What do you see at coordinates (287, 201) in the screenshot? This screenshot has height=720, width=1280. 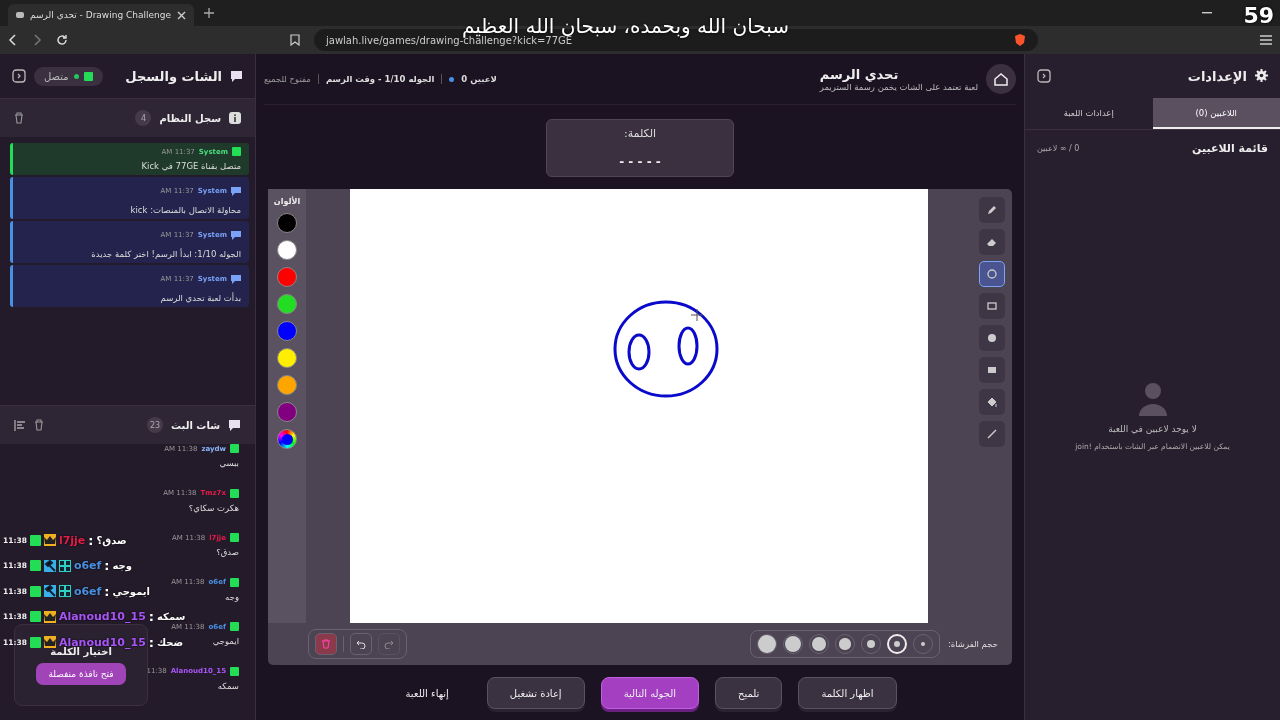 I see `colors-title: الألوان` at bounding box center [287, 201].